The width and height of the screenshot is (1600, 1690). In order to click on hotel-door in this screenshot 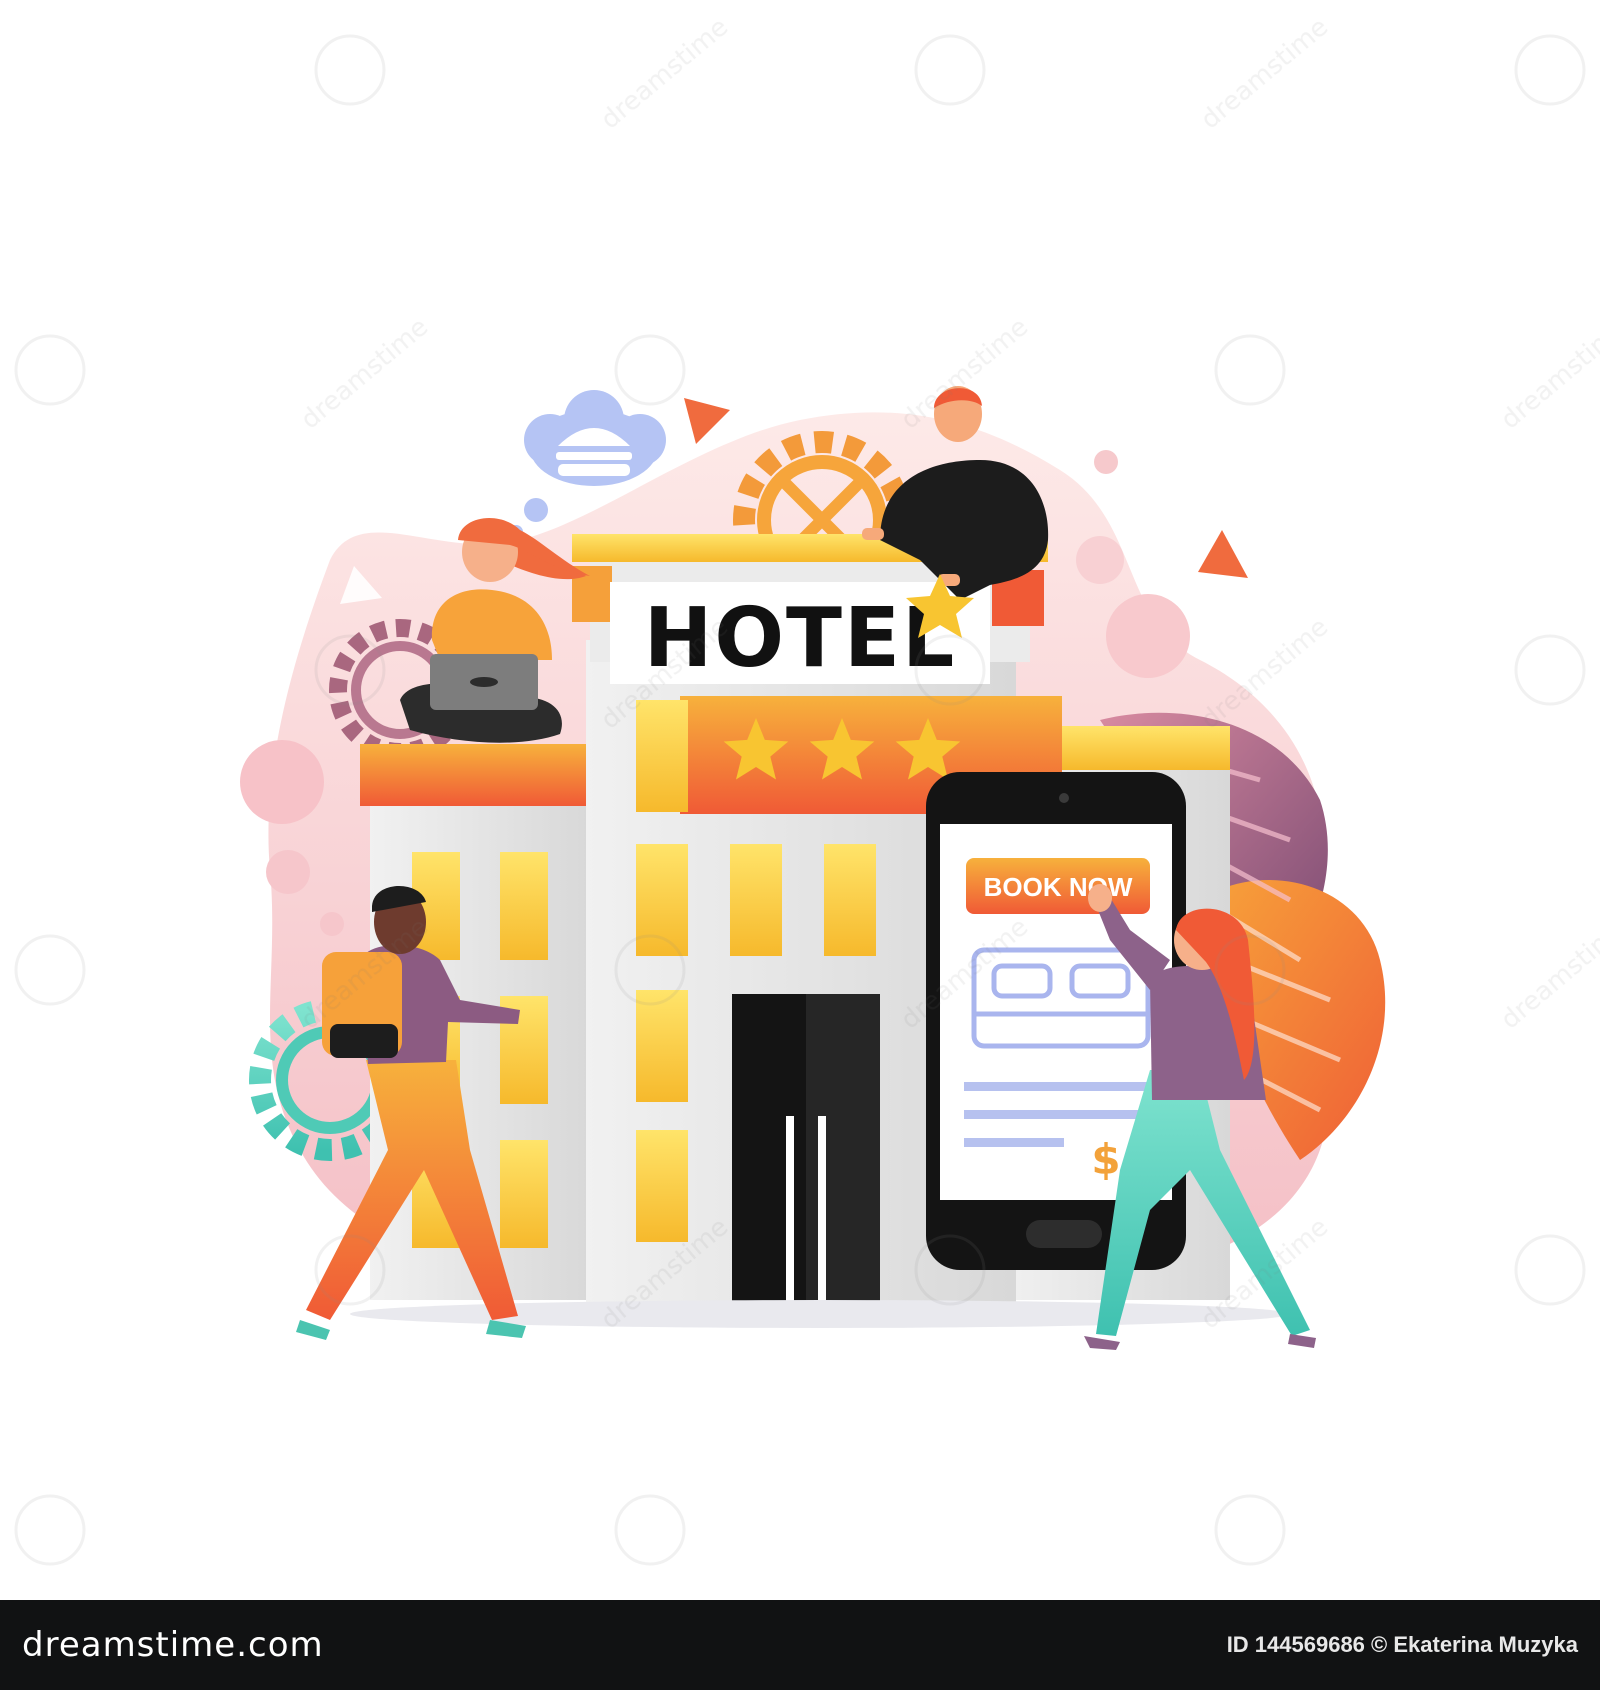, I will do `click(806, 1149)`.